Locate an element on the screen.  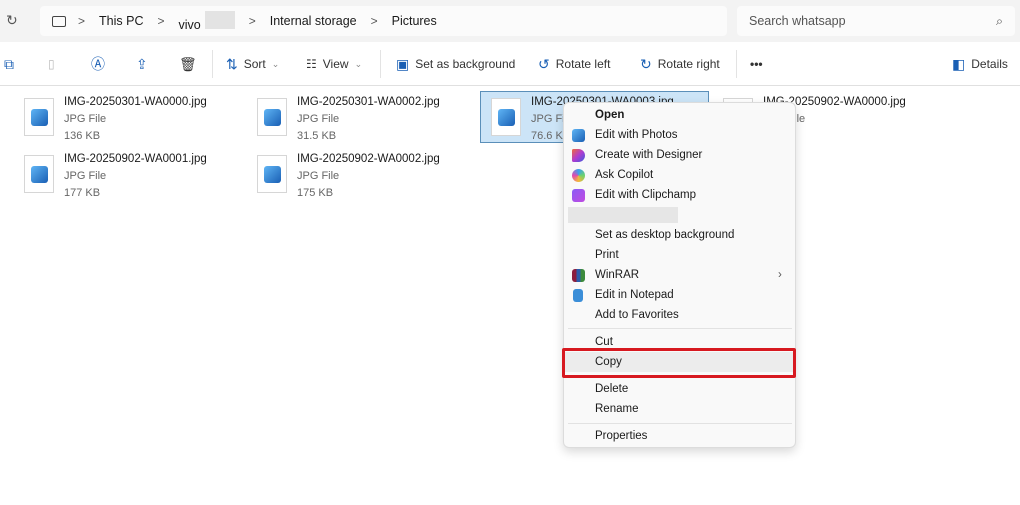
file-size: 175 KB is located at coordinates (315, 193).